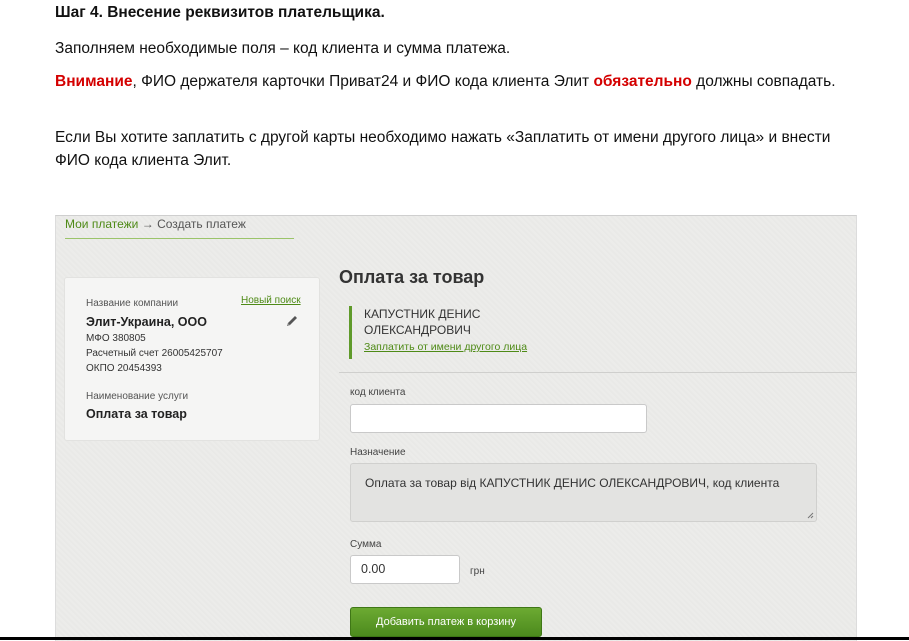 The width and height of the screenshot is (909, 641). Describe the element at coordinates (597, 372) in the screenshot. I see `divider` at that location.